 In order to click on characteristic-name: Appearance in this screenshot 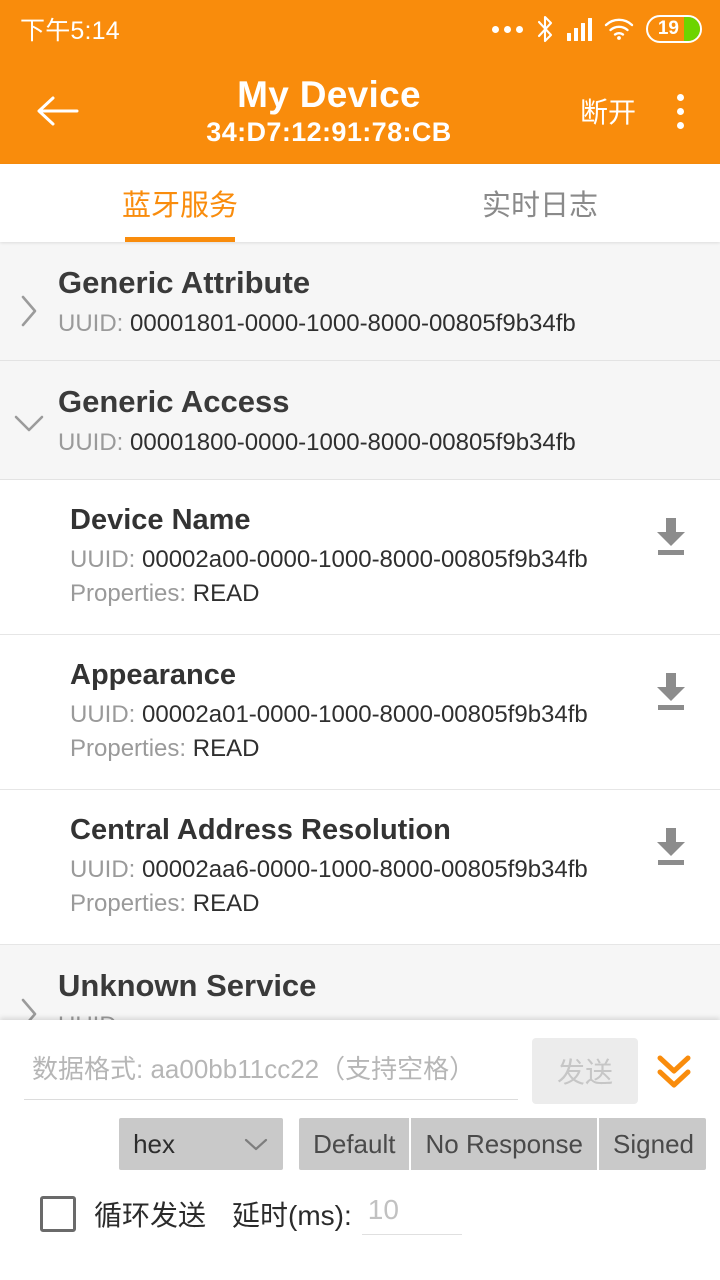, I will do `click(153, 674)`.